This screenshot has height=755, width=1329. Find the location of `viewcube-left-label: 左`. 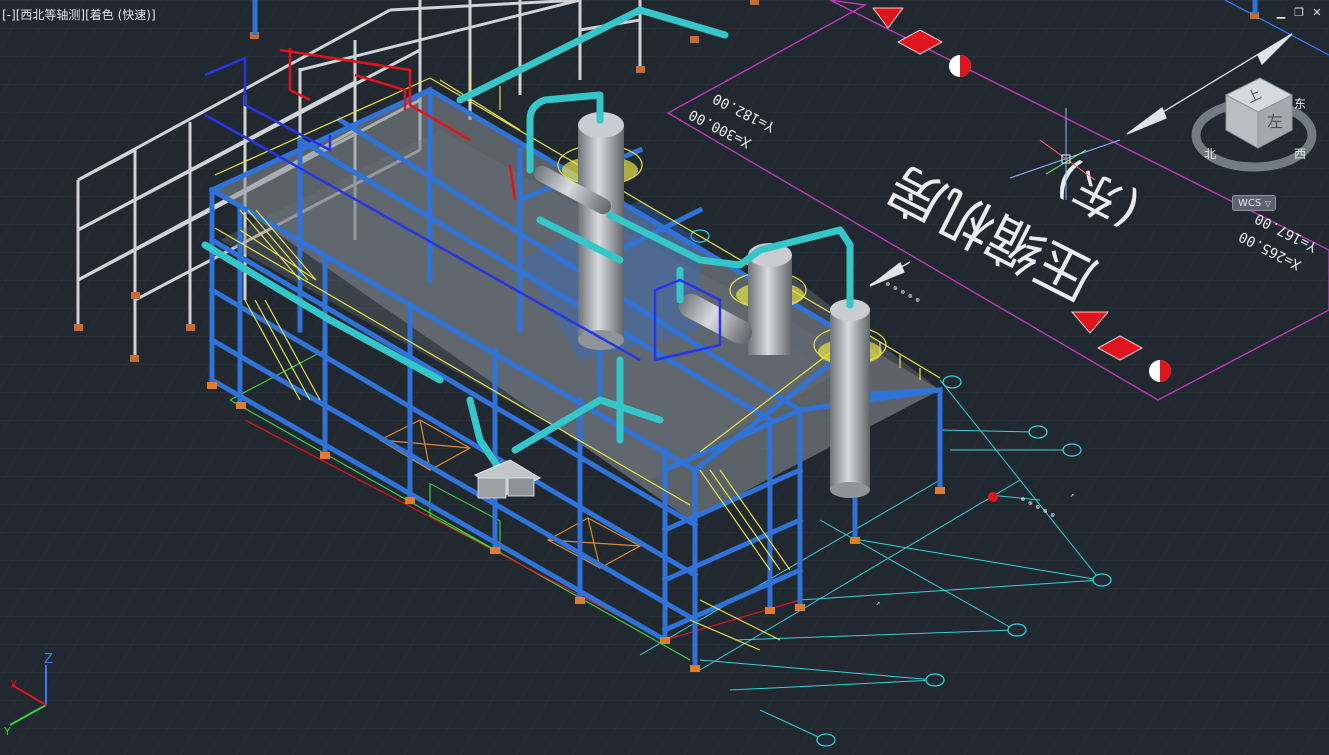

viewcube-left-label: 左 is located at coordinates (1275, 121).